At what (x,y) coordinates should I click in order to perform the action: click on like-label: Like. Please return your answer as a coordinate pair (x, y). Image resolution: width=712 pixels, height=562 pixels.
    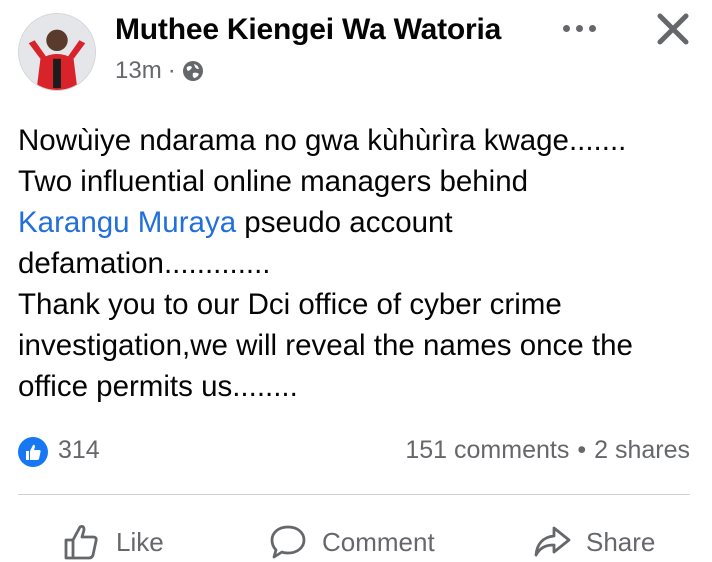
    Looking at the image, I should click on (140, 541).